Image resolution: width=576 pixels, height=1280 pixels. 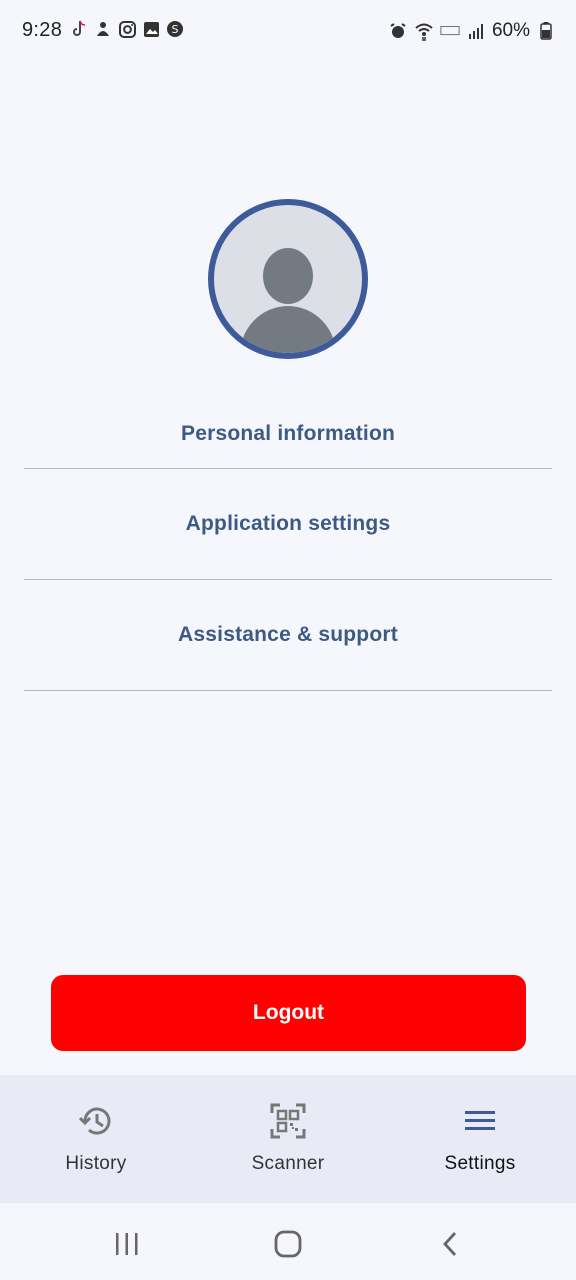 I want to click on menu-item-assistance-support: Assistance & support, so click(x=288, y=635).